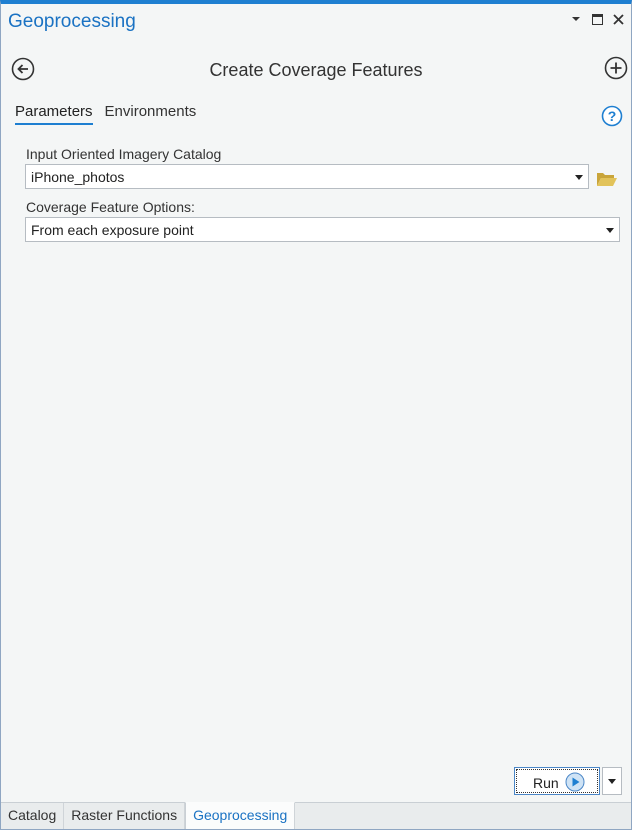 Image resolution: width=632 pixels, height=830 pixels. Describe the element at coordinates (124, 154) in the screenshot. I see `input-catalog-label: Input Oriented Imagery Catalog` at that location.